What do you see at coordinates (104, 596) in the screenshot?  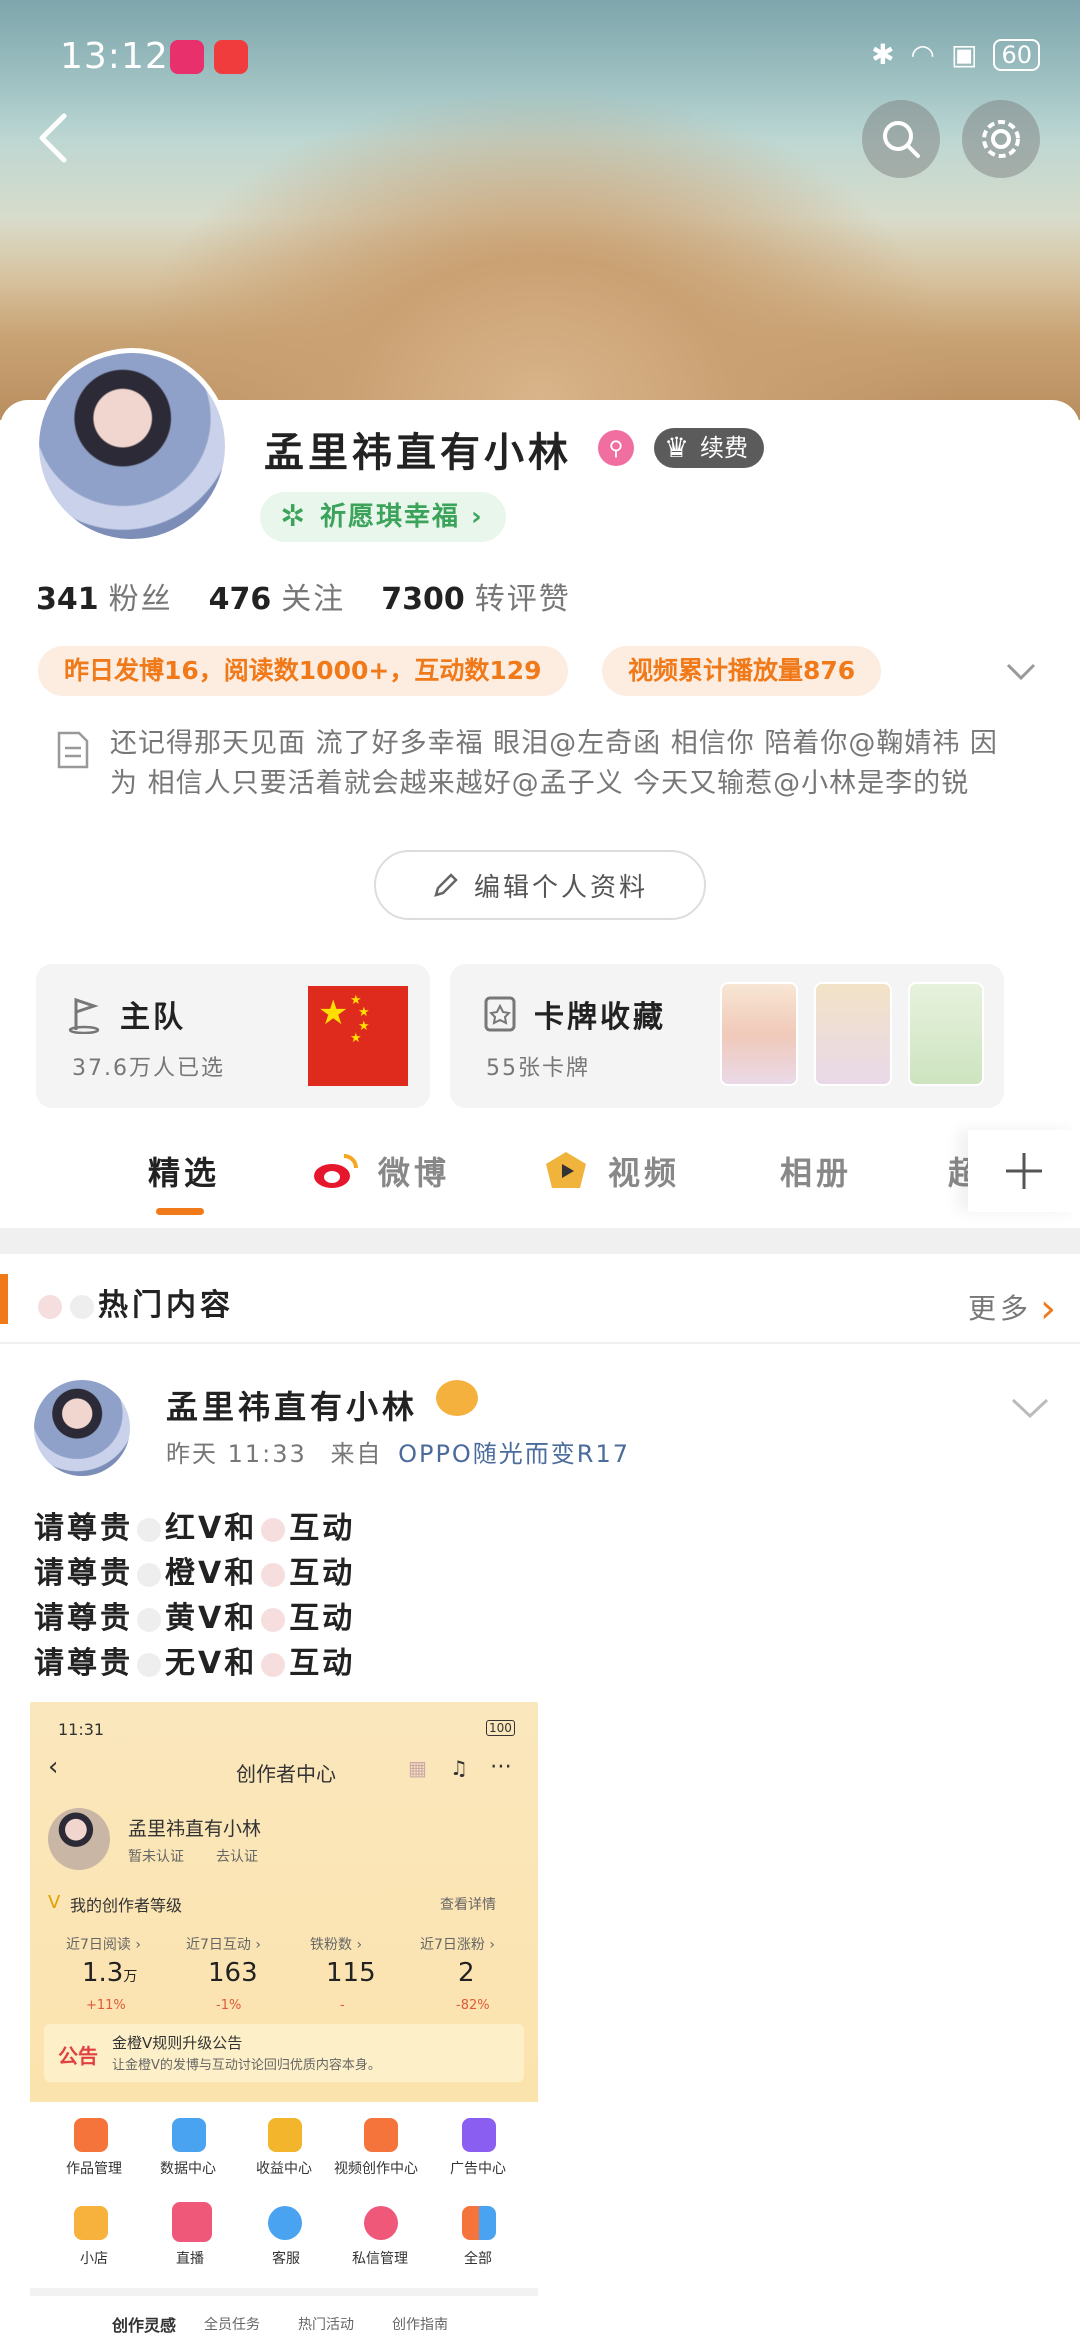 I see `stat-followers: 341 粉丝` at bounding box center [104, 596].